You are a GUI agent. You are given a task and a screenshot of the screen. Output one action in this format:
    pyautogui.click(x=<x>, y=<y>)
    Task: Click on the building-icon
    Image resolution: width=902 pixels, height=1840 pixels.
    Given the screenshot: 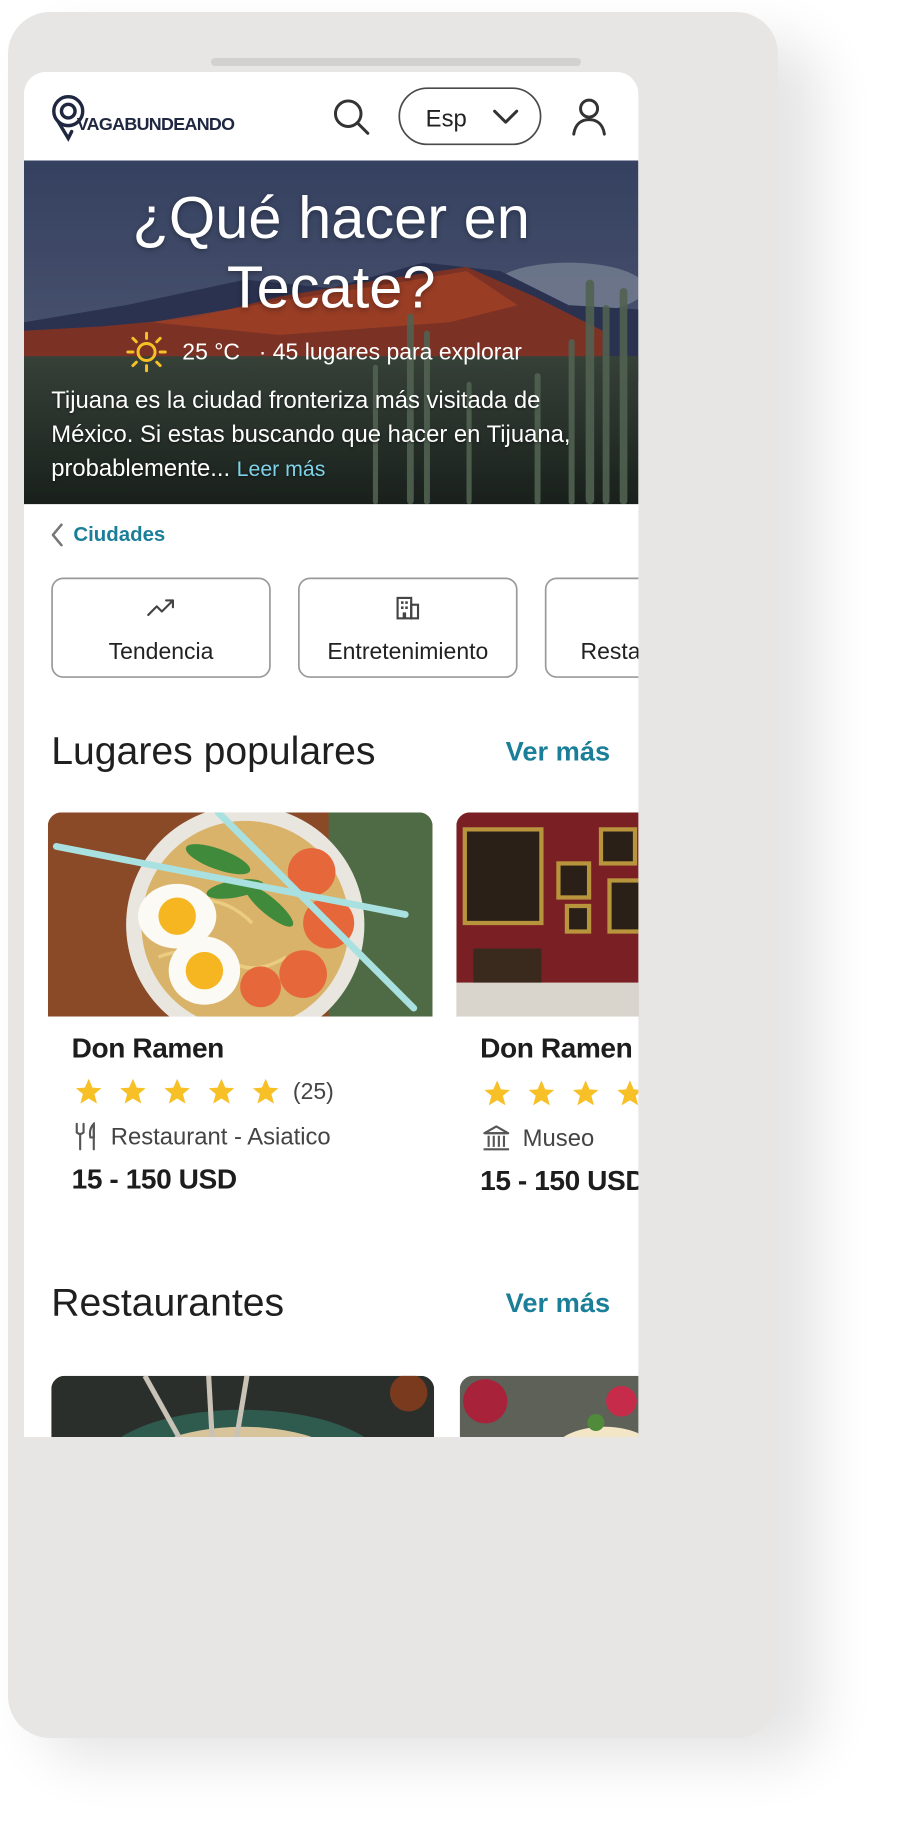 What is the action you would take?
    pyautogui.click(x=408, y=608)
    